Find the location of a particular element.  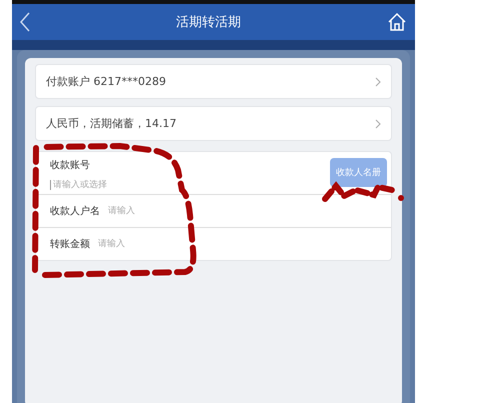

home-icon is located at coordinates (397, 22).